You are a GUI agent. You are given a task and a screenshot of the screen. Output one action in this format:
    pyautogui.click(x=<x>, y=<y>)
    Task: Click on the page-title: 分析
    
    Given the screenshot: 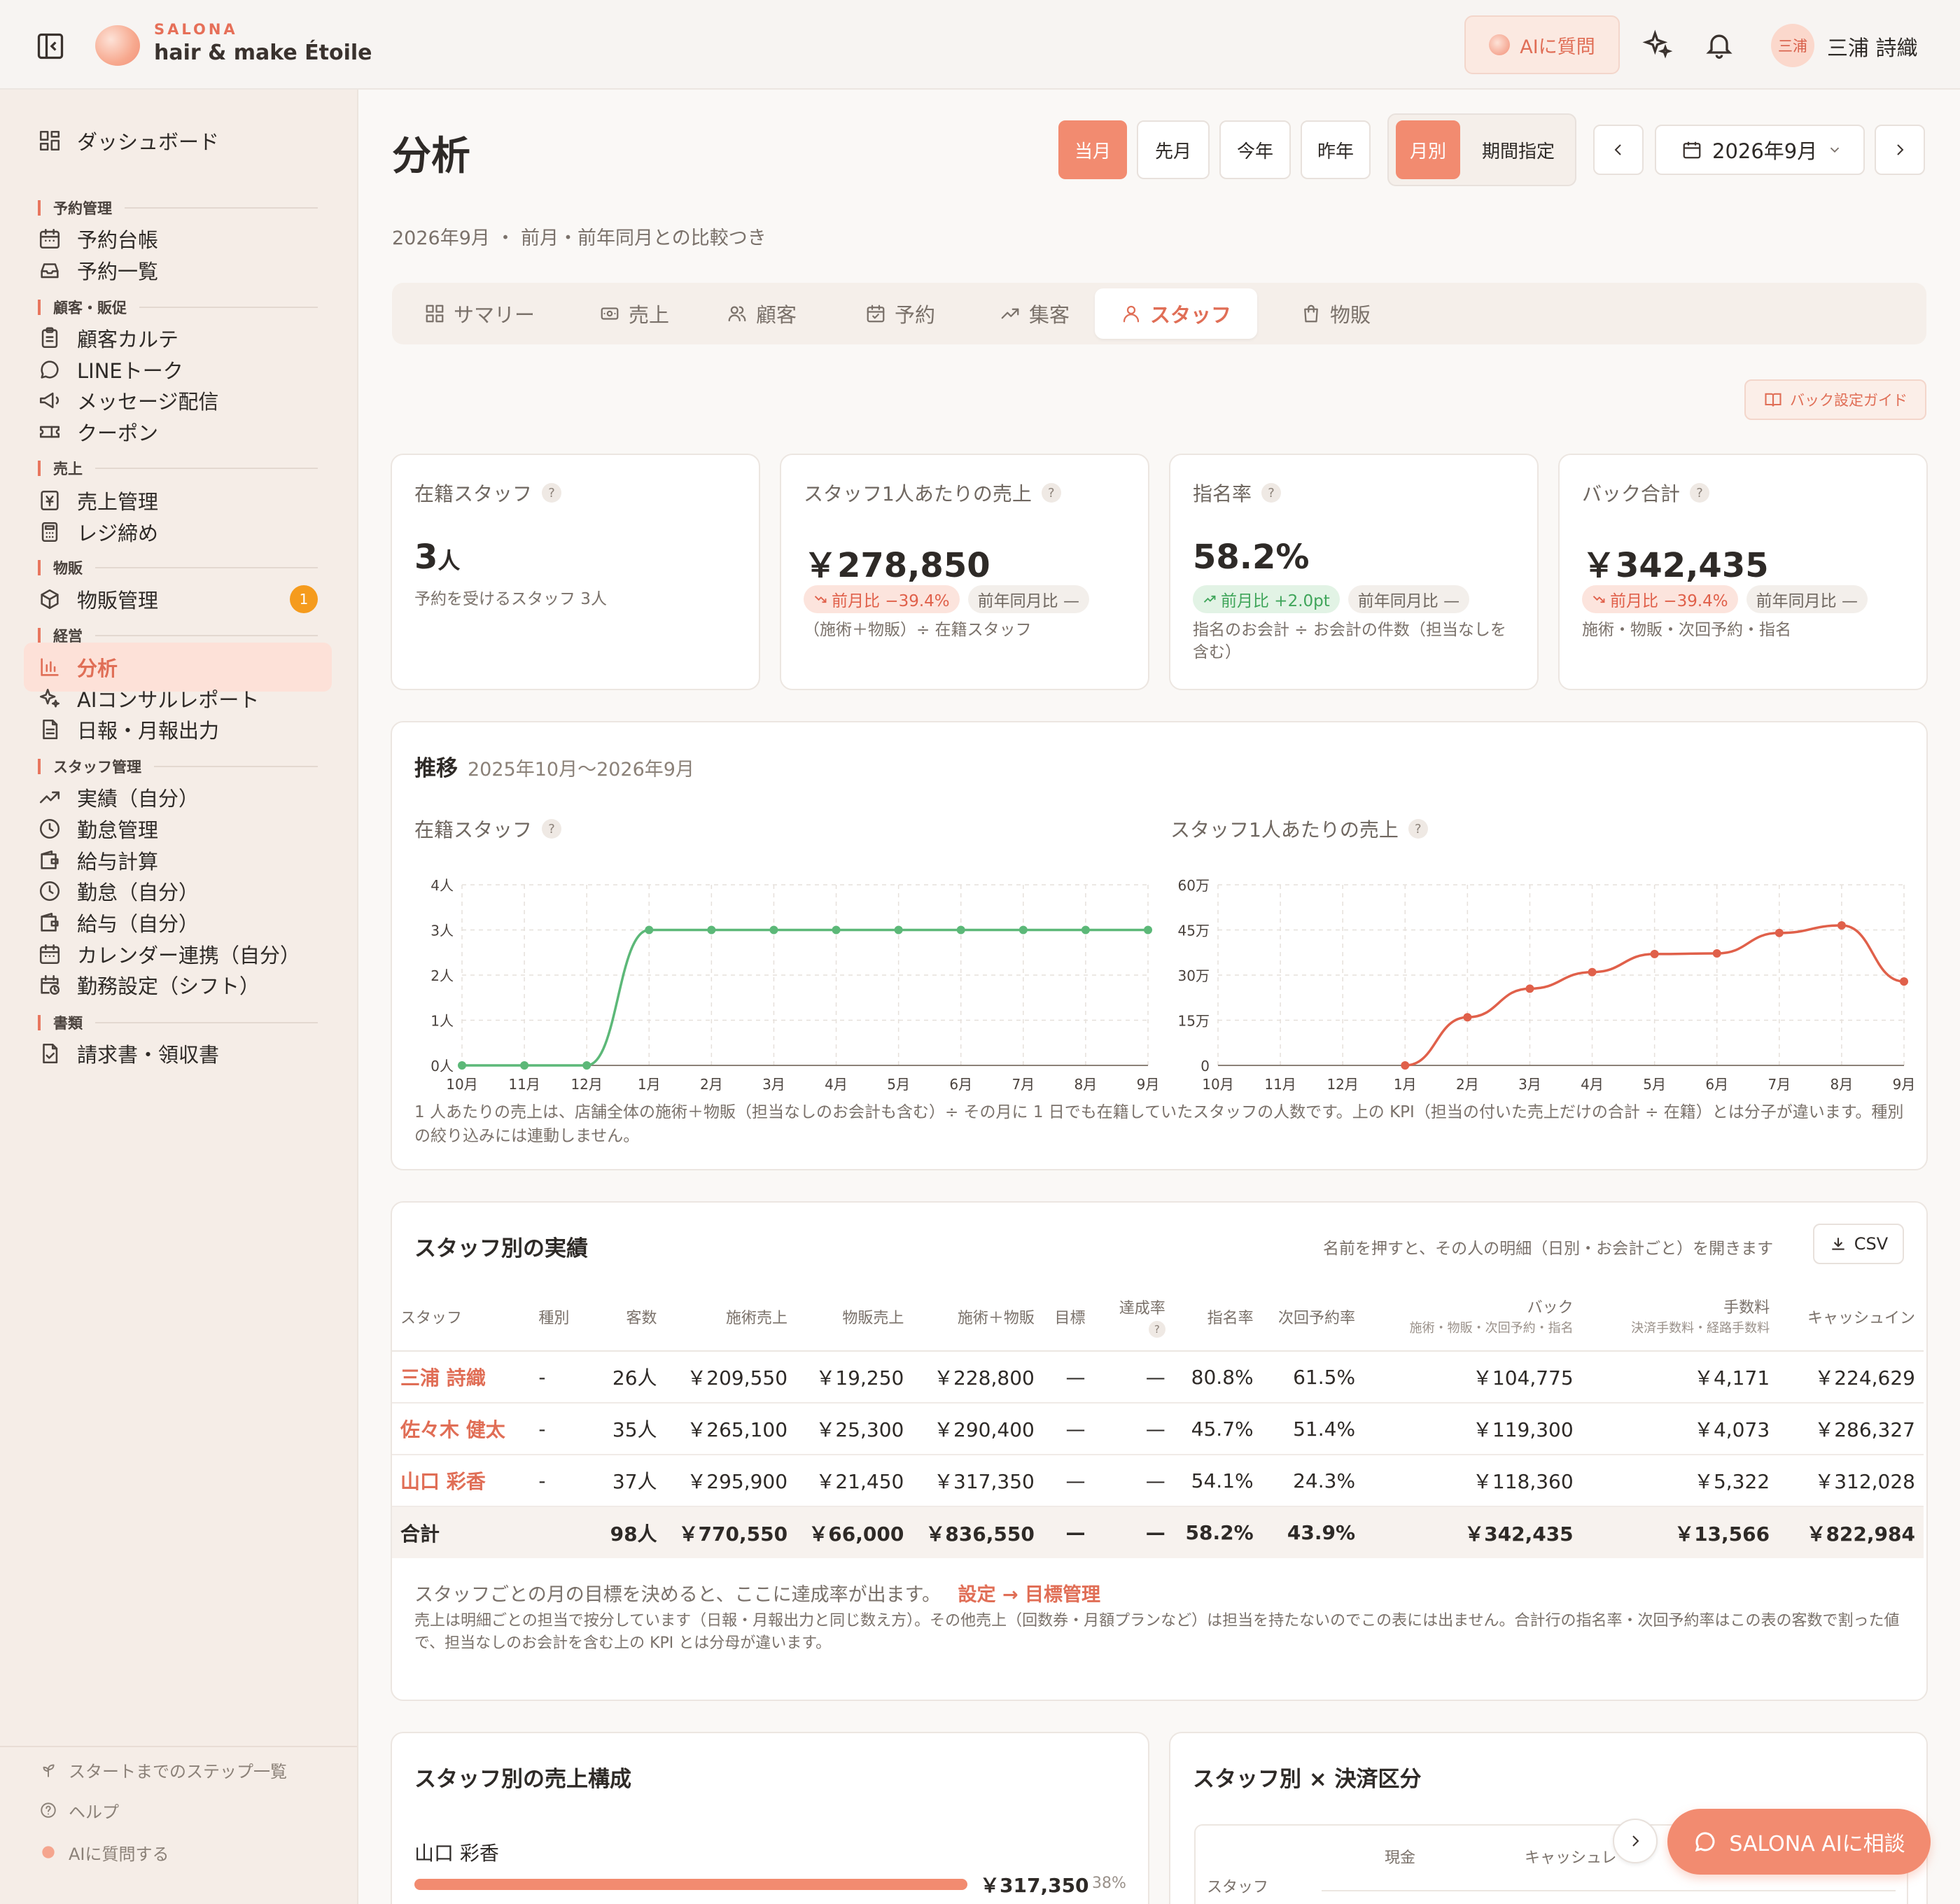 What is the action you would take?
    pyautogui.click(x=431, y=156)
    